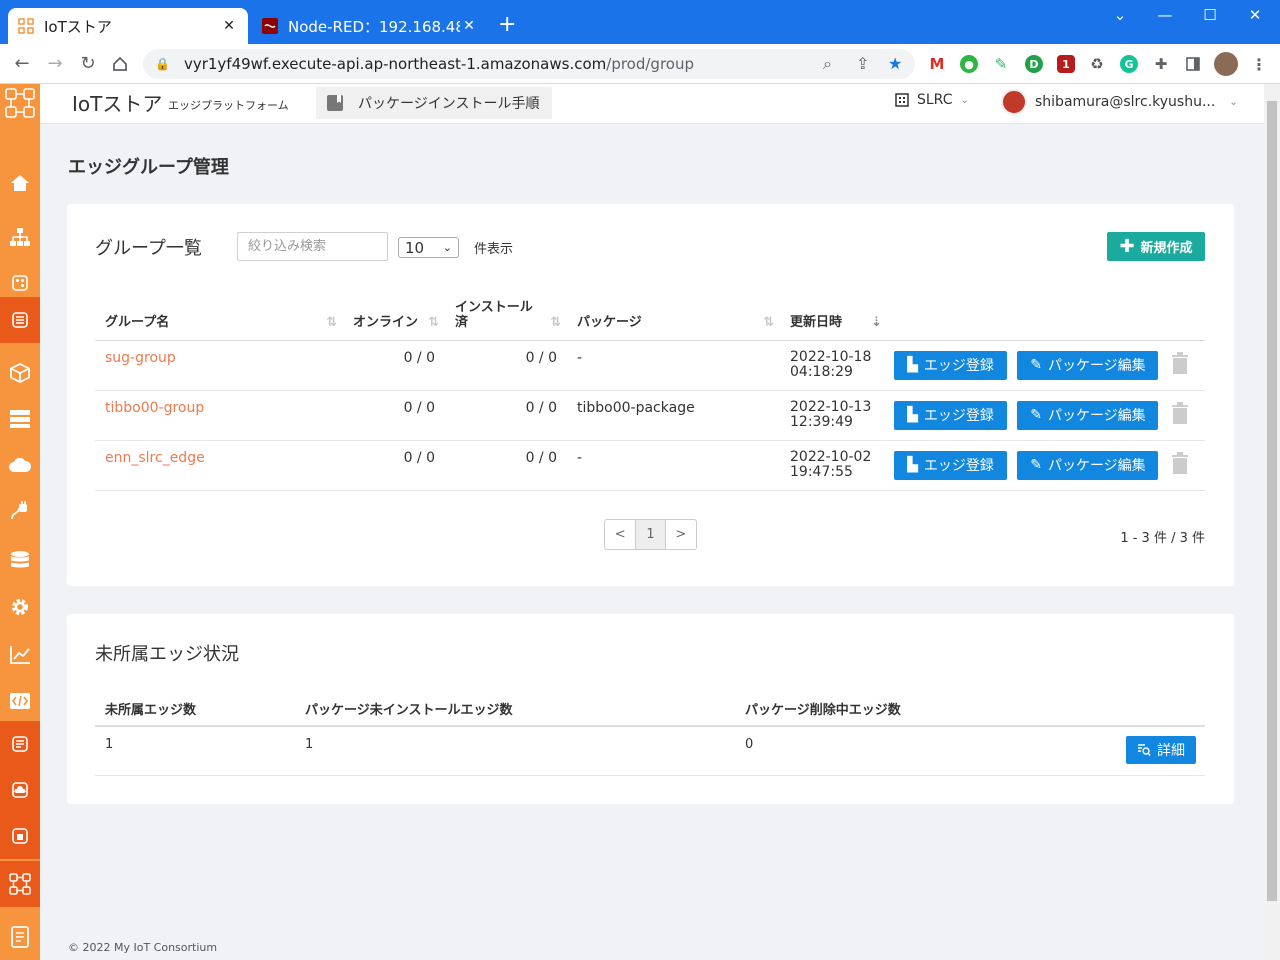  Describe the element at coordinates (969, 64) in the screenshot. I see `green-extension-icon: ●` at that location.